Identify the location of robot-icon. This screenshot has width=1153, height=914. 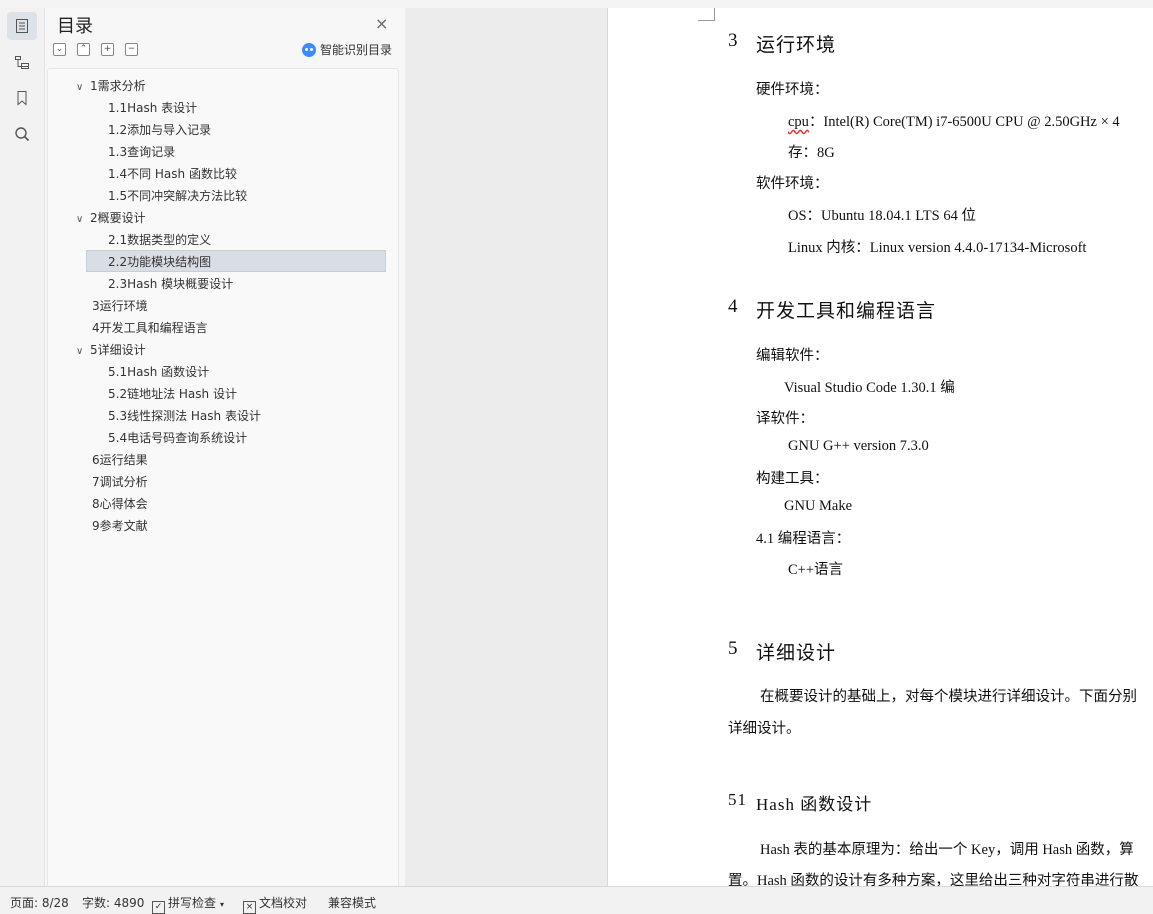
(309, 49).